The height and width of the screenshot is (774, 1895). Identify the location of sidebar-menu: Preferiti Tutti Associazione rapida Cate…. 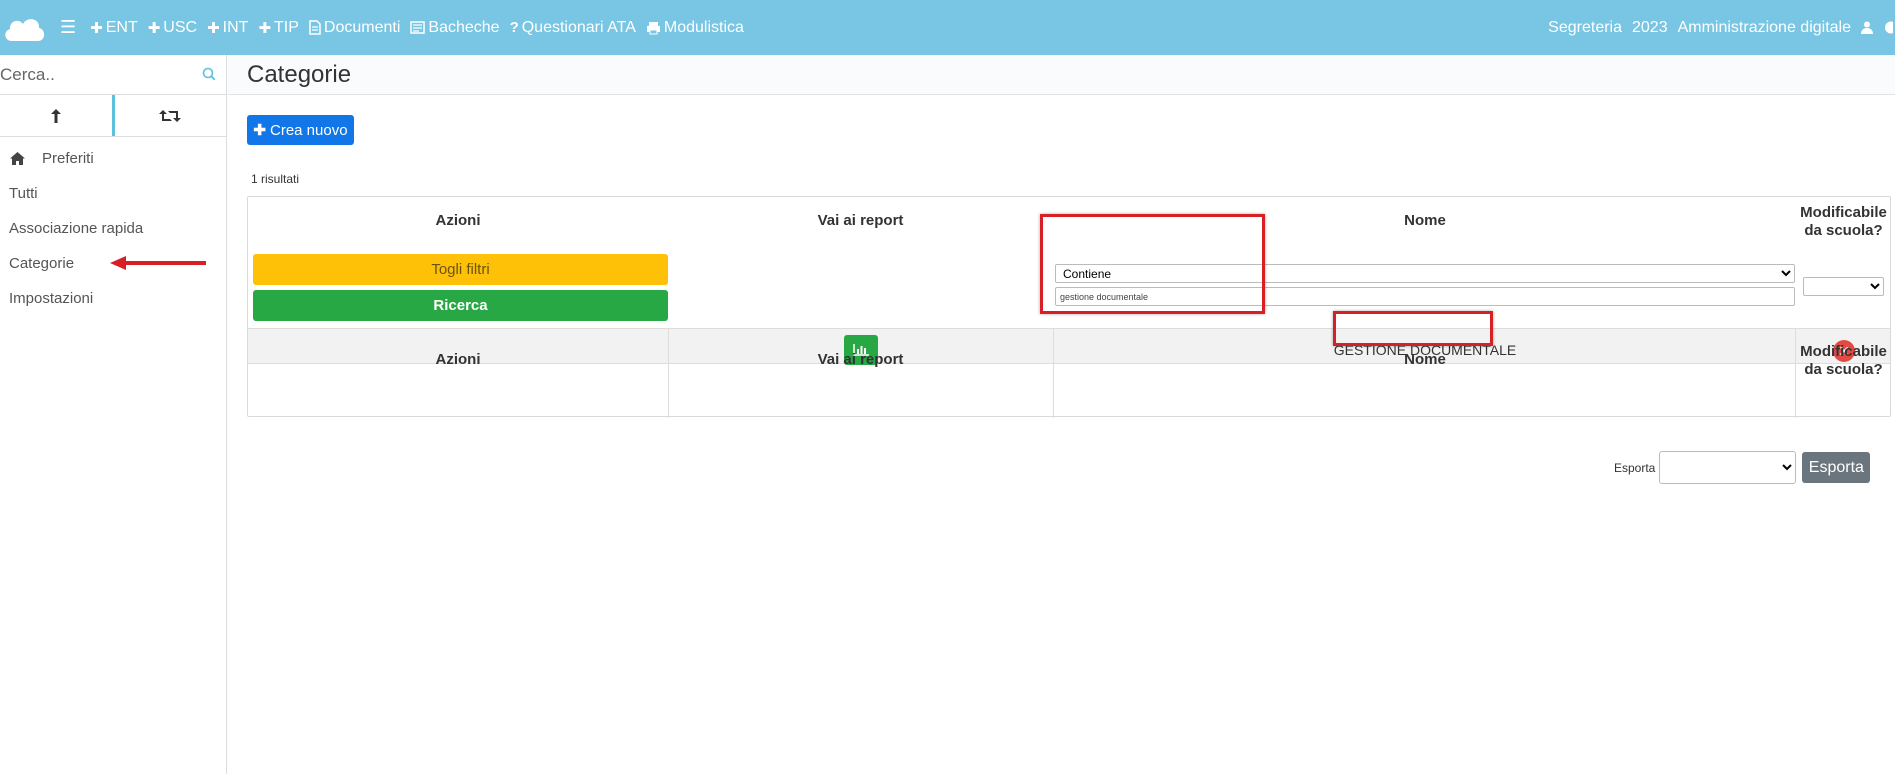
(113, 226).